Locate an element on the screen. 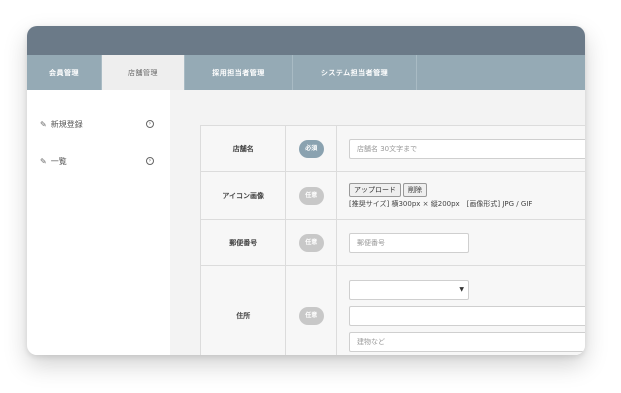  sidebar-item-new-registration: ✎ 新規登録 › is located at coordinates (98, 124).